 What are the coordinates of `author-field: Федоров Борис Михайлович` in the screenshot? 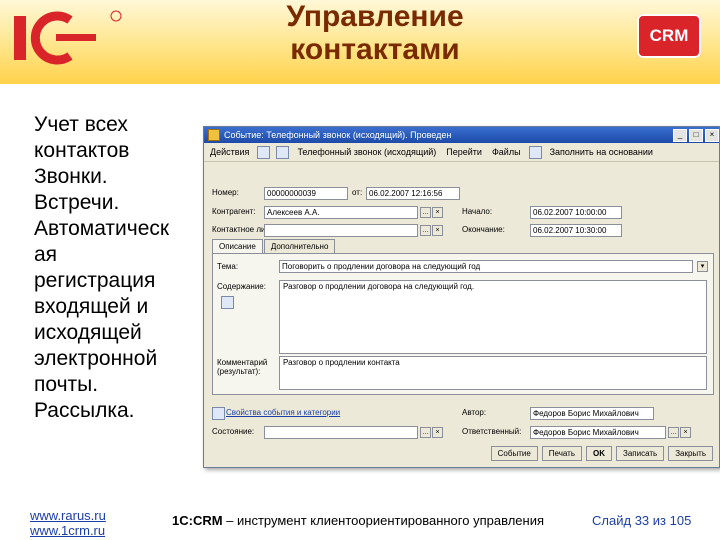 It's located at (592, 413).